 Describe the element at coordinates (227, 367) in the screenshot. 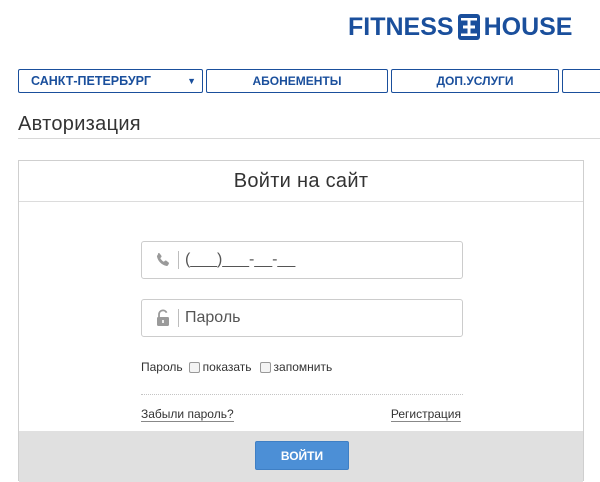

I see `show-password-label: показать` at that location.